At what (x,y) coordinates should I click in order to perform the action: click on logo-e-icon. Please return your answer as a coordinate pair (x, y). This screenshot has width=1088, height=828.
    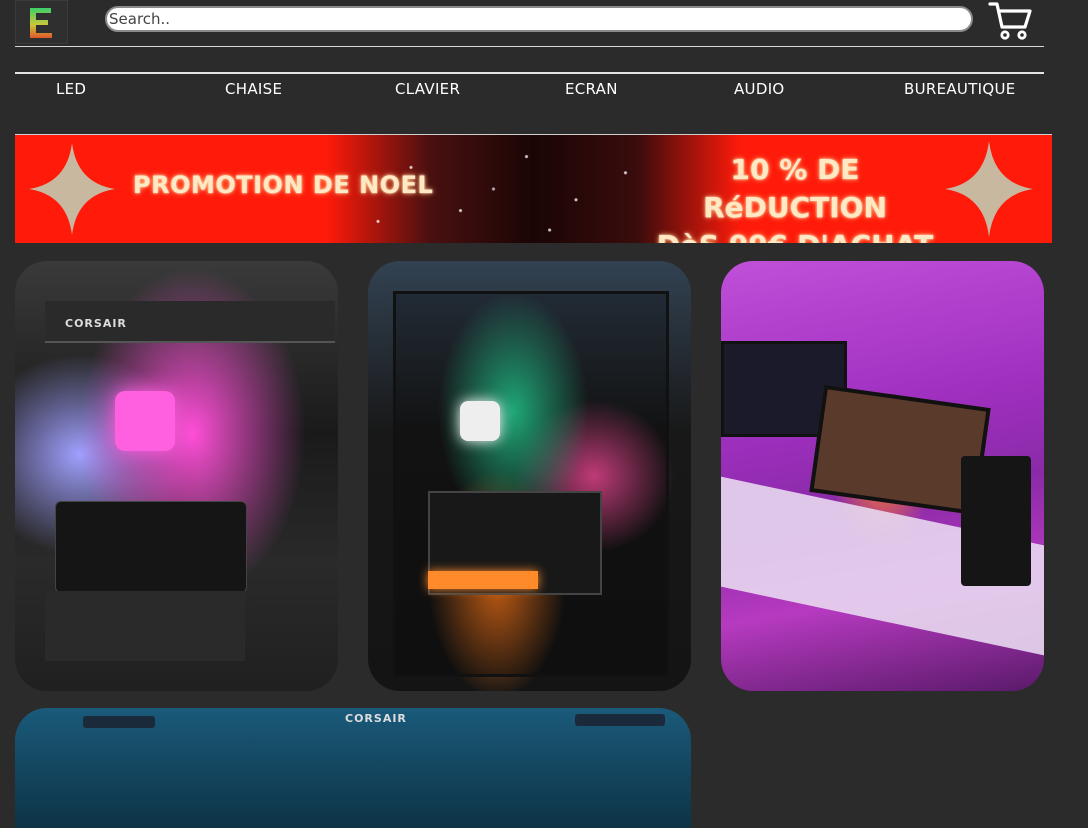
    Looking at the image, I should click on (41, 23).